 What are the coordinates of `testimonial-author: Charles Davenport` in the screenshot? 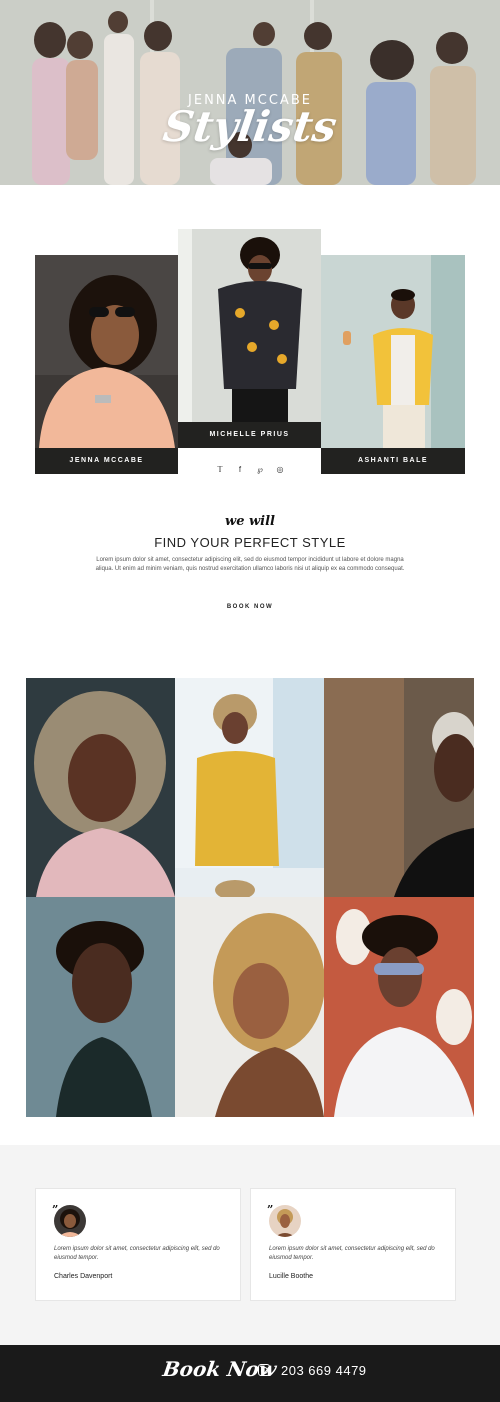 It's located at (83, 1276).